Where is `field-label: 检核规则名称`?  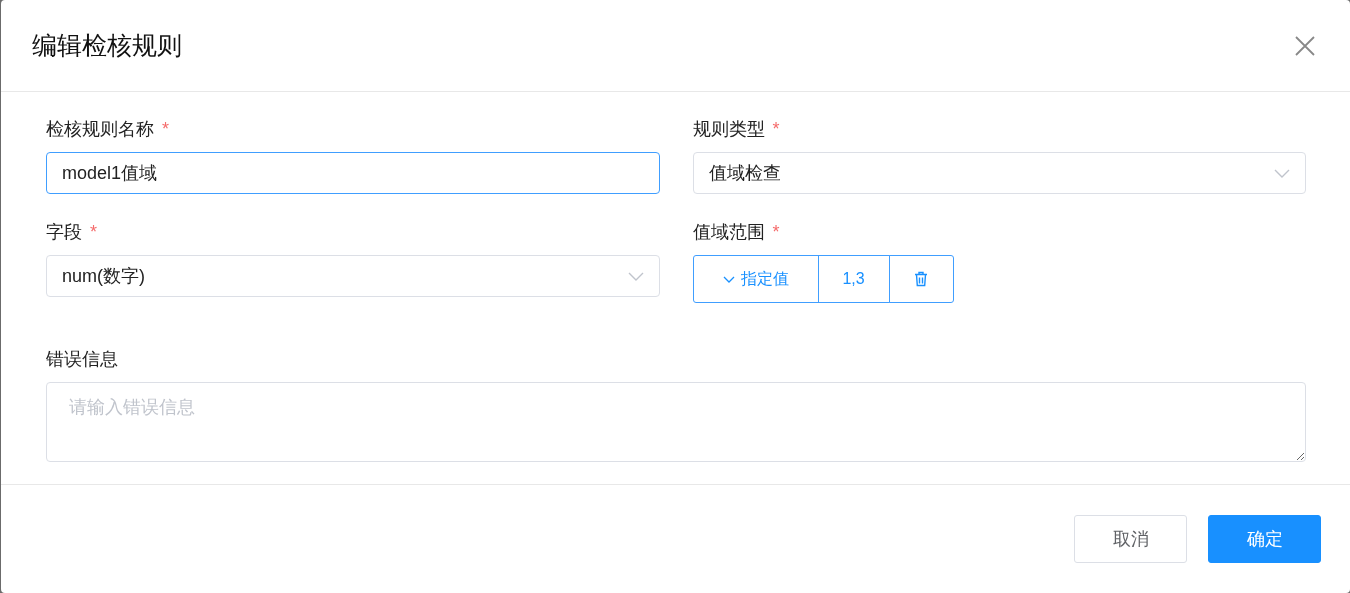
field-label: 检核规则名称 is located at coordinates (100, 129).